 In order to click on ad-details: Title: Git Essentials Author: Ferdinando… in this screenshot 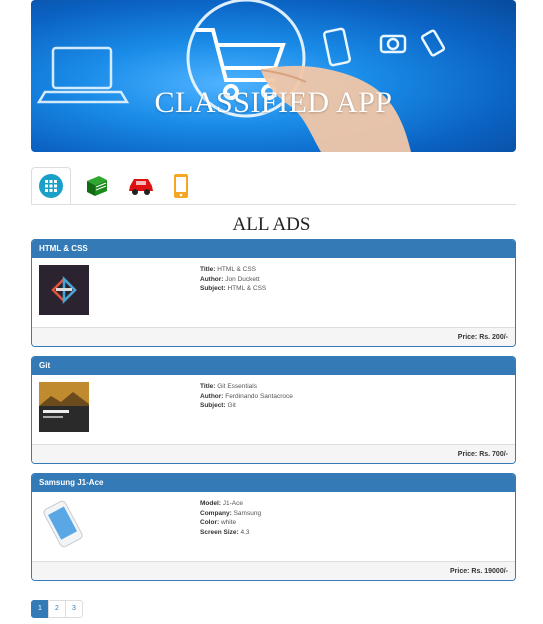, I will do `click(246, 396)`.